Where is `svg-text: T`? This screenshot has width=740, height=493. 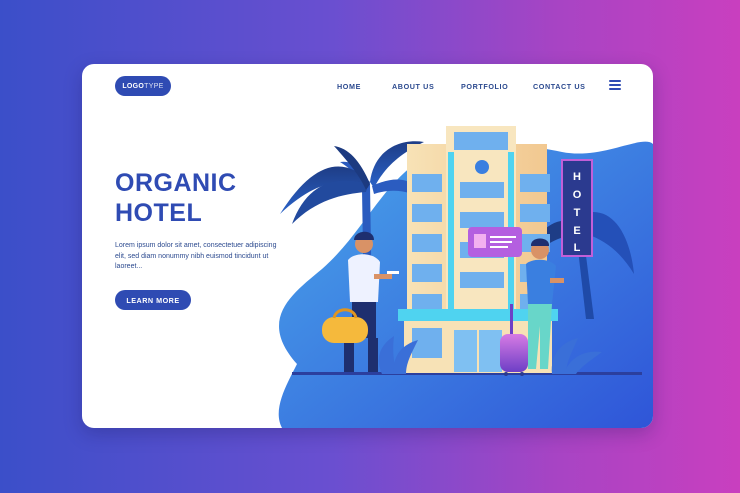
svg-text: T is located at coordinates (577, 213).